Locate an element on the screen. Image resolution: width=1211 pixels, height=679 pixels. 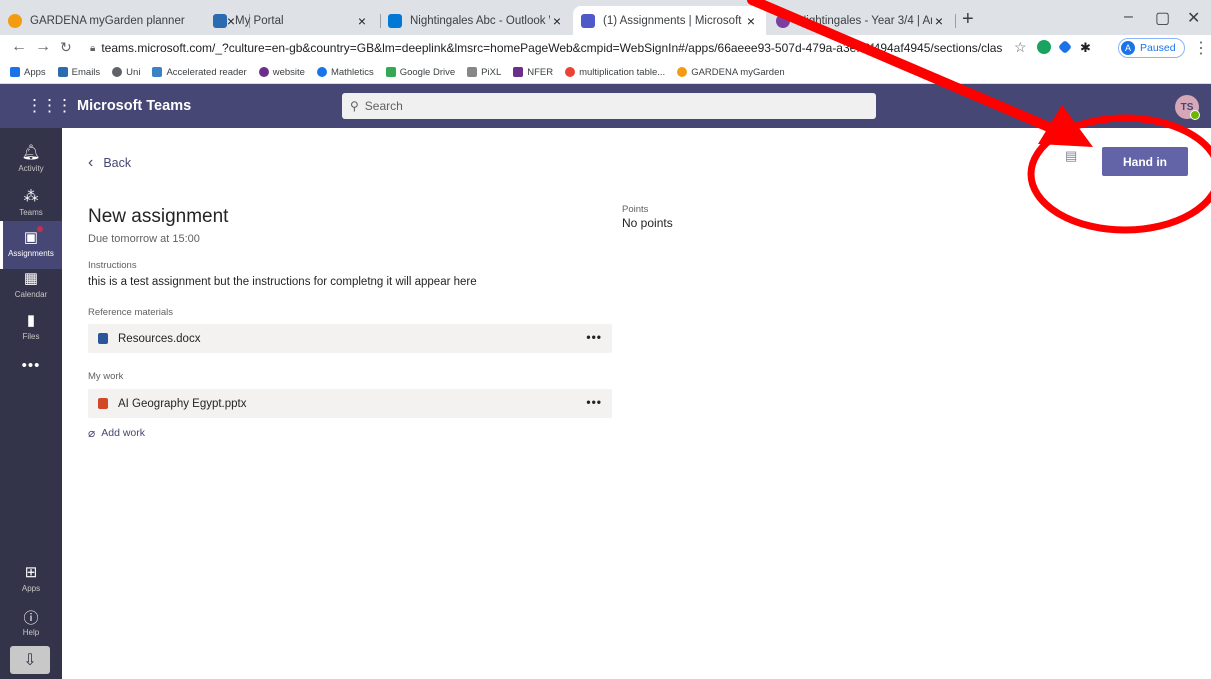
presence-available-icon is located at coordinates (1195, 115).